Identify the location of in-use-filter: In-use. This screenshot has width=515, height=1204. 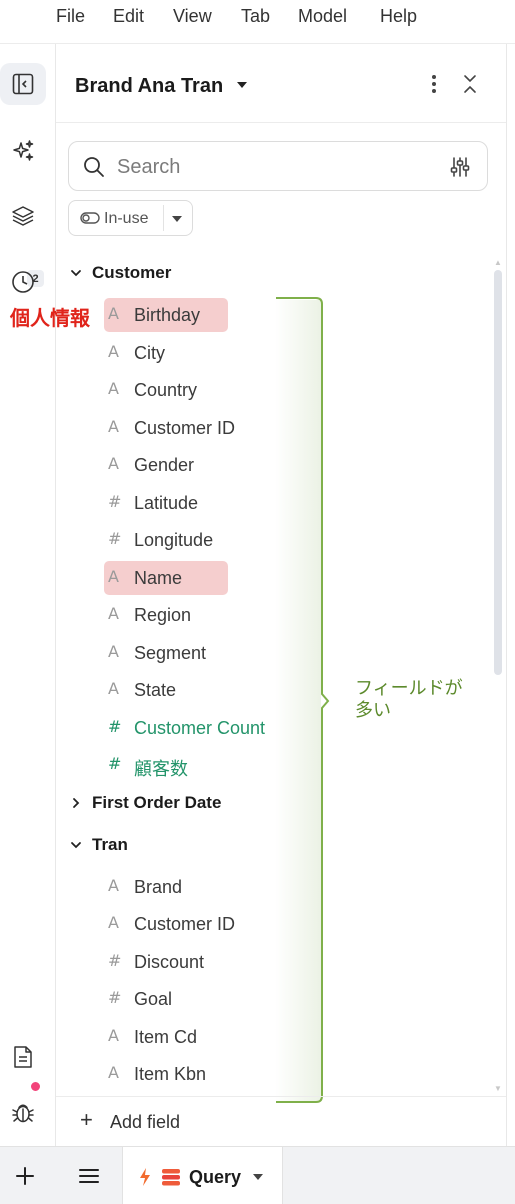
(130, 218).